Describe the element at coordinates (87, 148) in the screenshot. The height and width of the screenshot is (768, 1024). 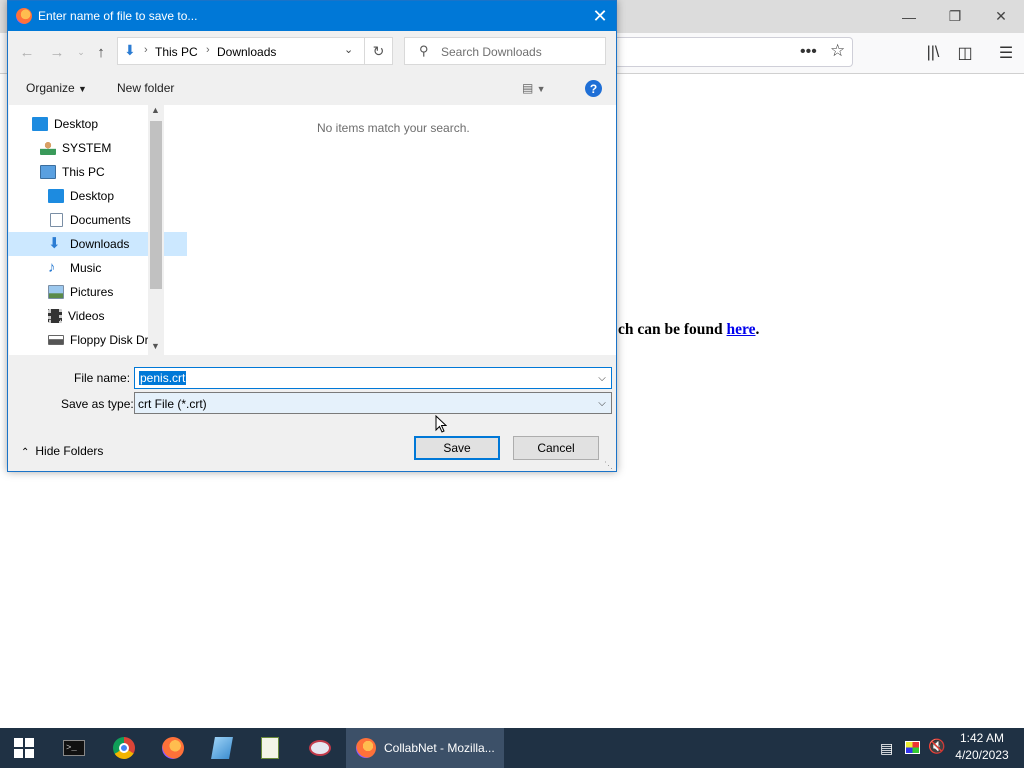
I see `nav-item-label: SYSTEM` at that location.